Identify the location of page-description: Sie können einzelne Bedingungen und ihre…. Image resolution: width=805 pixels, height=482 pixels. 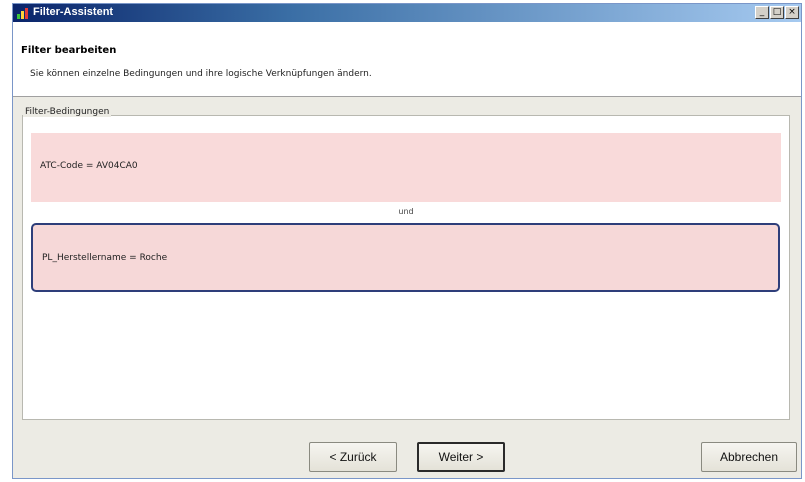
(201, 74).